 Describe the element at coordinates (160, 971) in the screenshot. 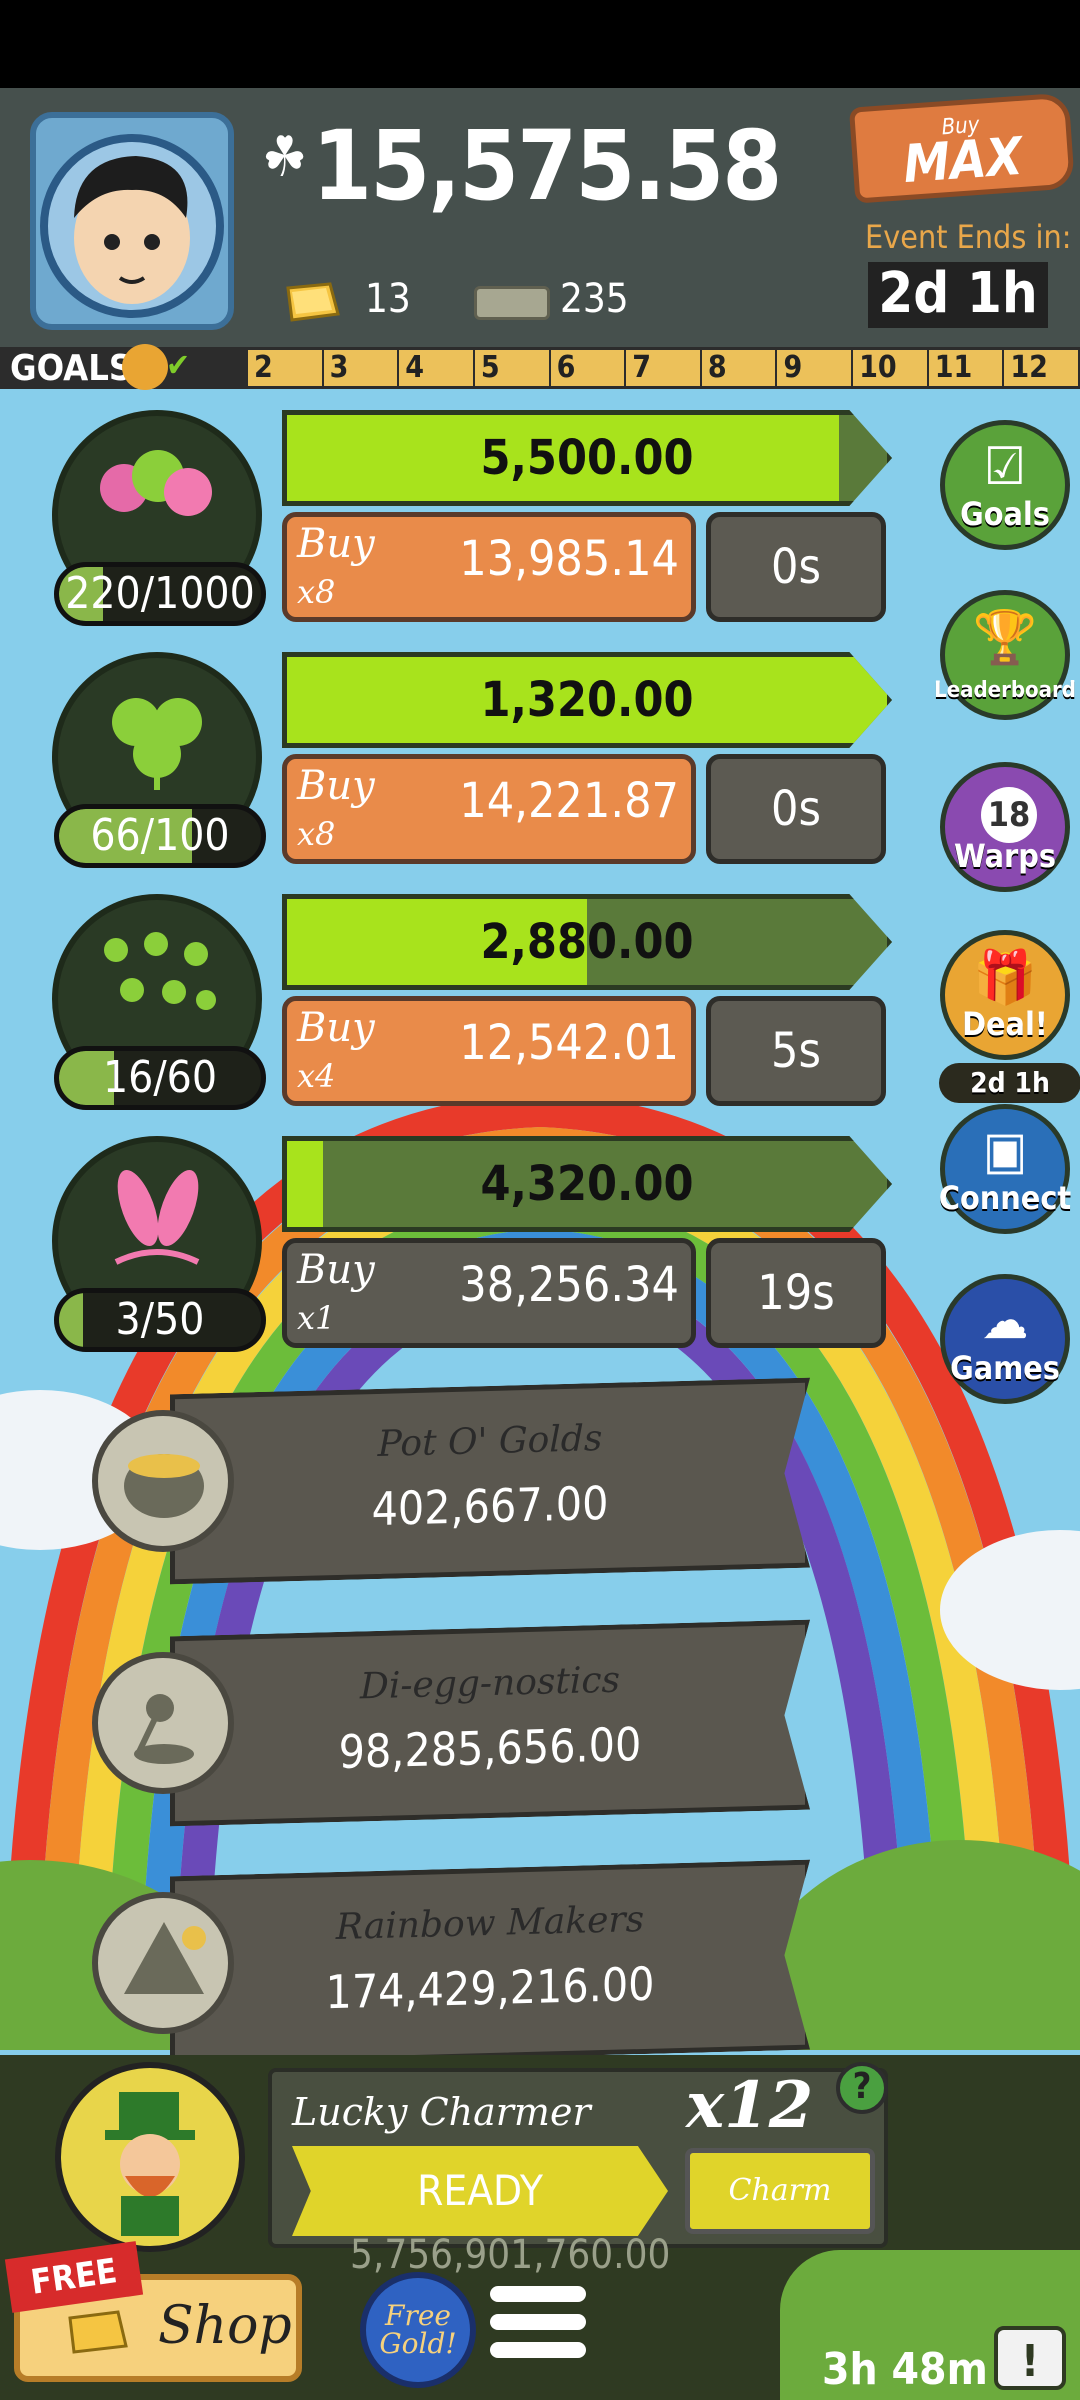

I see `clovers-icon` at that location.